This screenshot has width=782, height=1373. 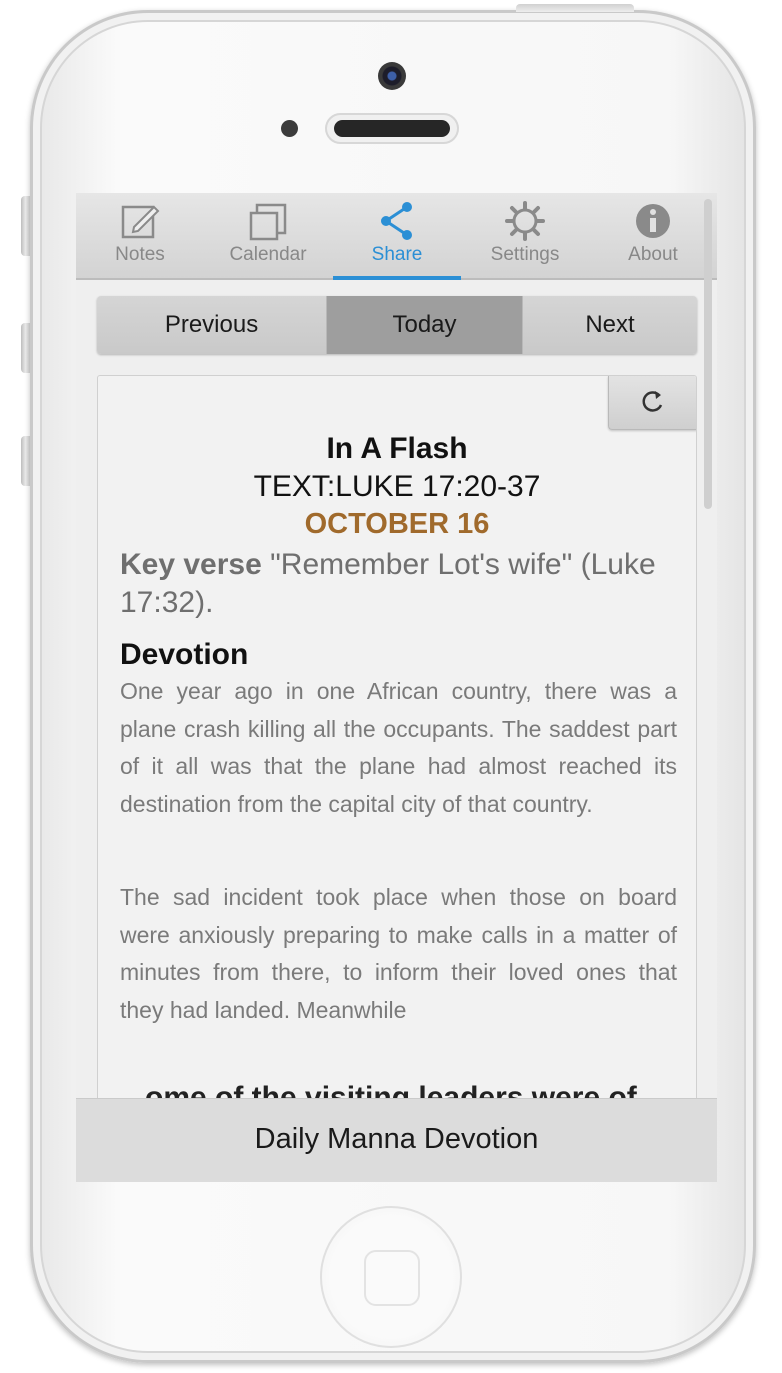 What do you see at coordinates (425, 325) in the screenshot?
I see `today-button: Today` at bounding box center [425, 325].